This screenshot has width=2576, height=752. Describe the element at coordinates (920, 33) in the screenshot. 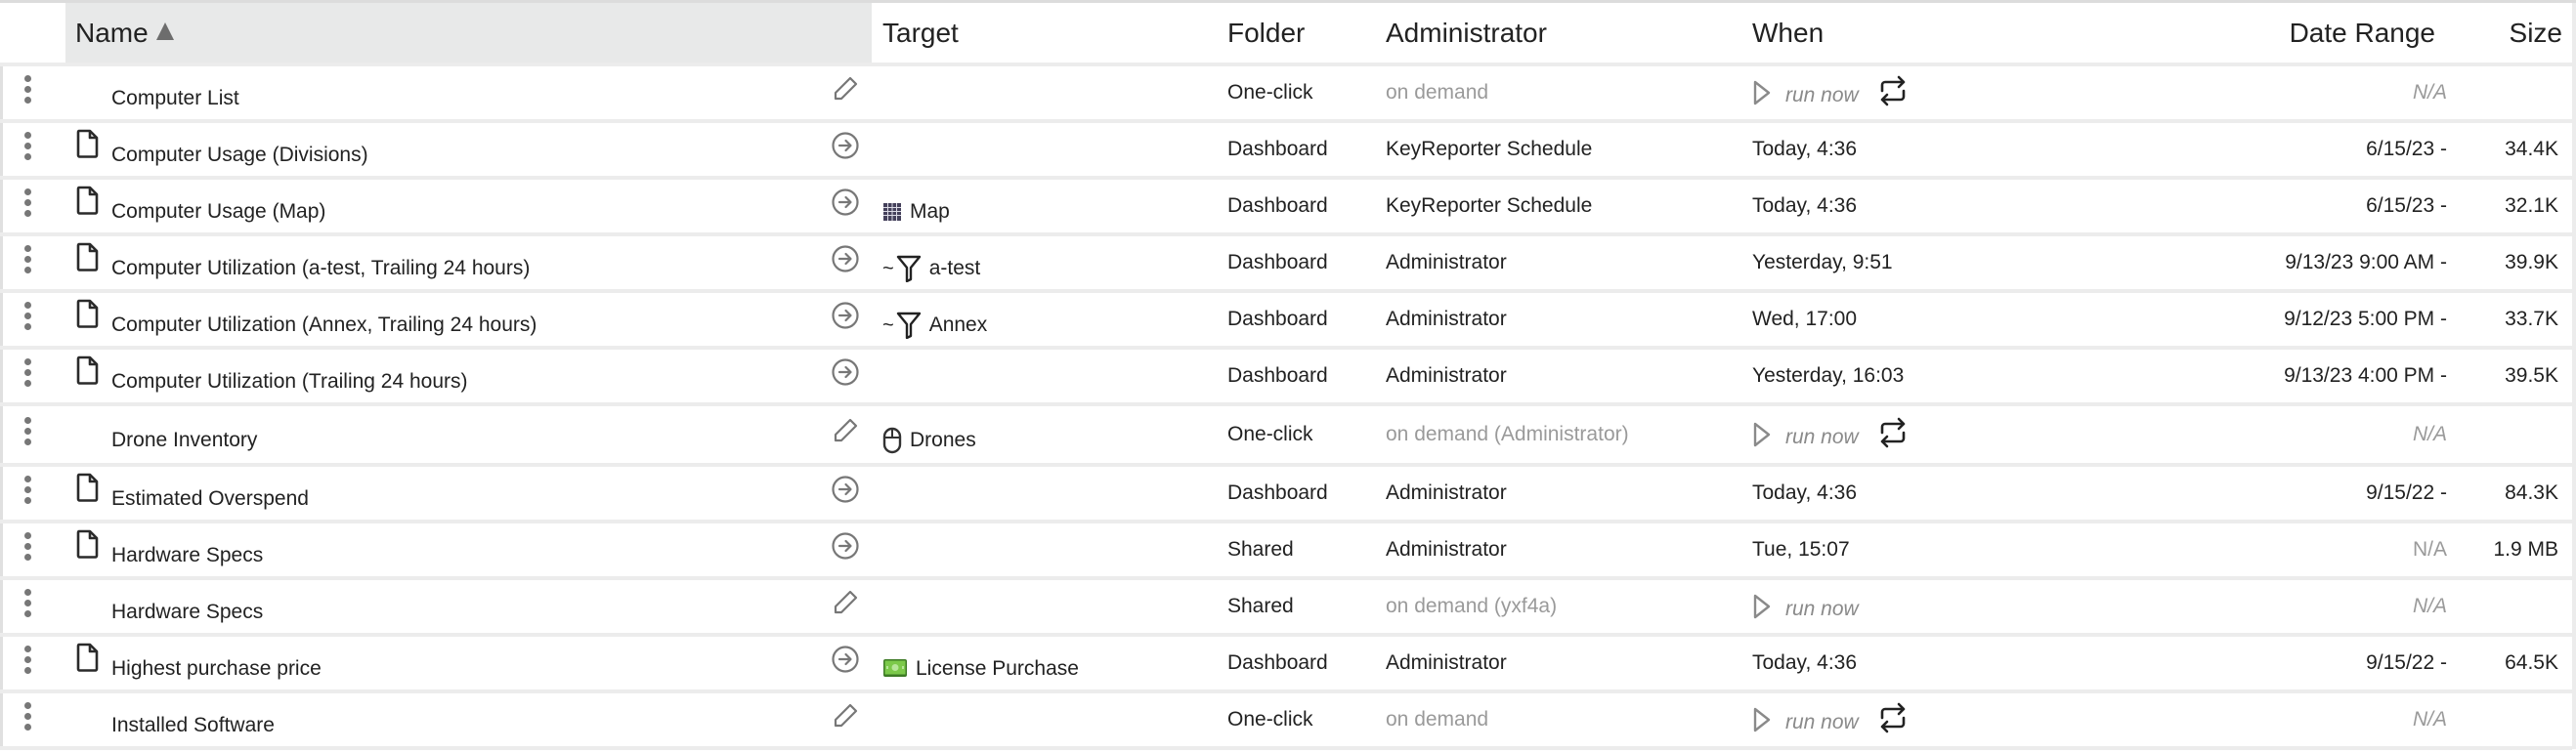

I see `column-header-target: Target` at that location.